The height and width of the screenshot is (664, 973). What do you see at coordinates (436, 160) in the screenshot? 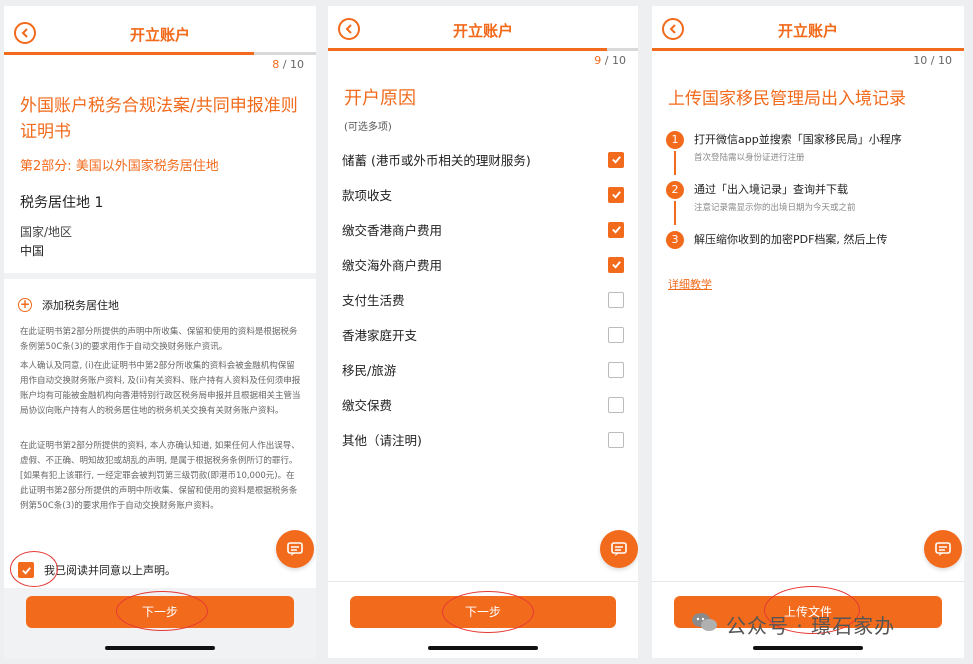
I see `option-label: 储蓄 (港币或外币相关的理财服务)` at bounding box center [436, 160].